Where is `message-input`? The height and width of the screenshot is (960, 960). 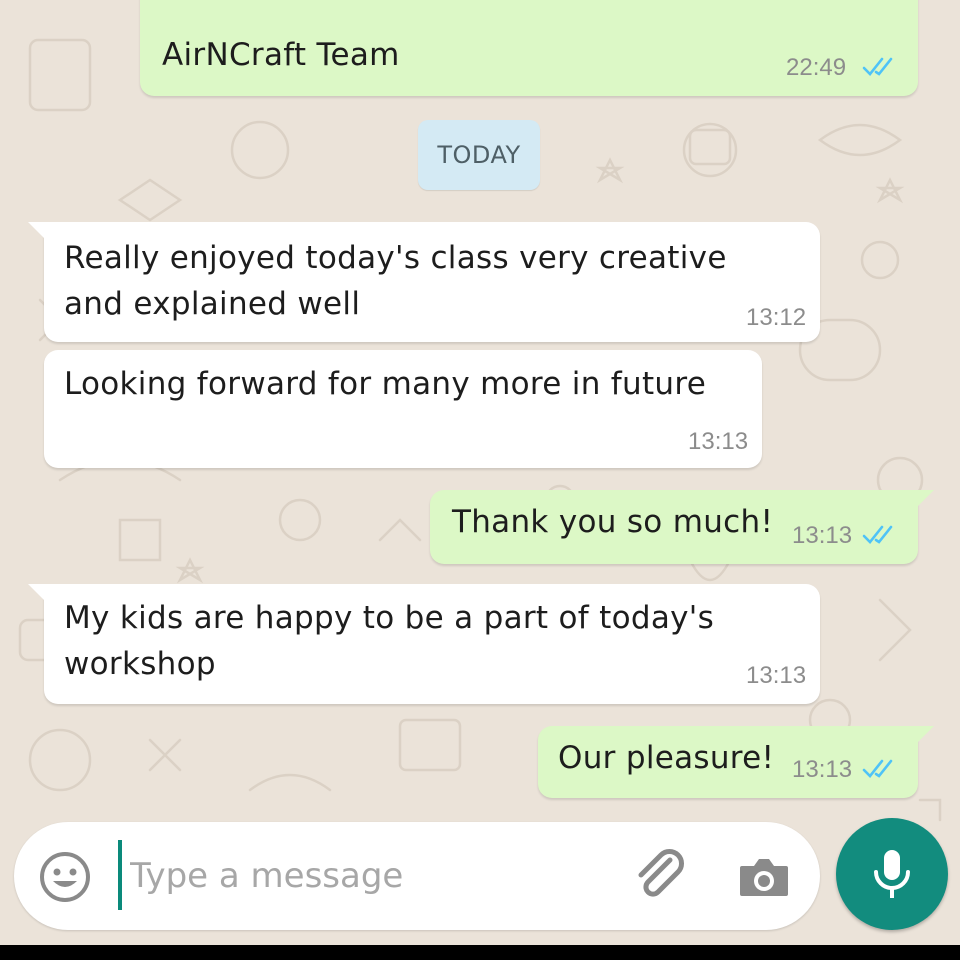 message-input is located at coordinates (370, 876).